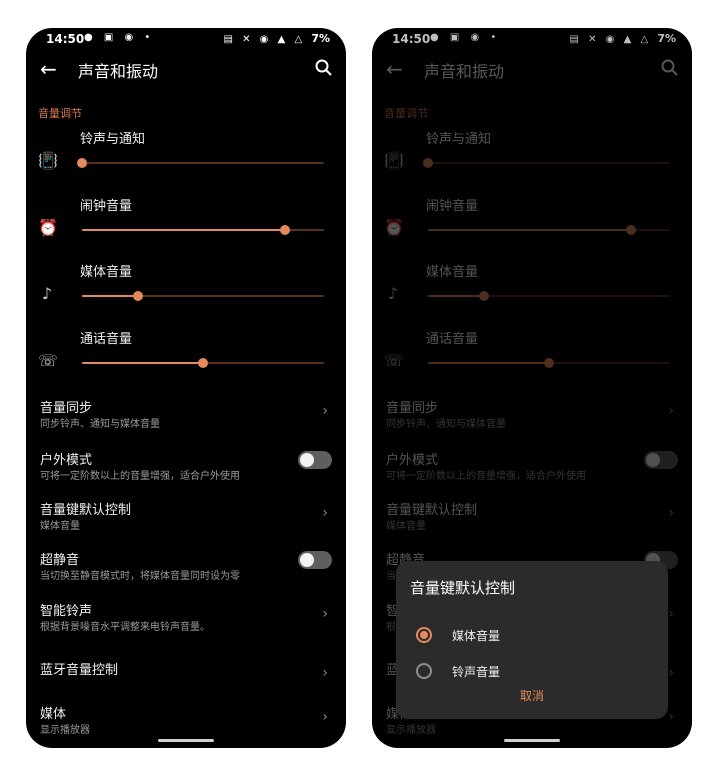  I want to click on setting-subtitle: 显示播放器, so click(65, 730).